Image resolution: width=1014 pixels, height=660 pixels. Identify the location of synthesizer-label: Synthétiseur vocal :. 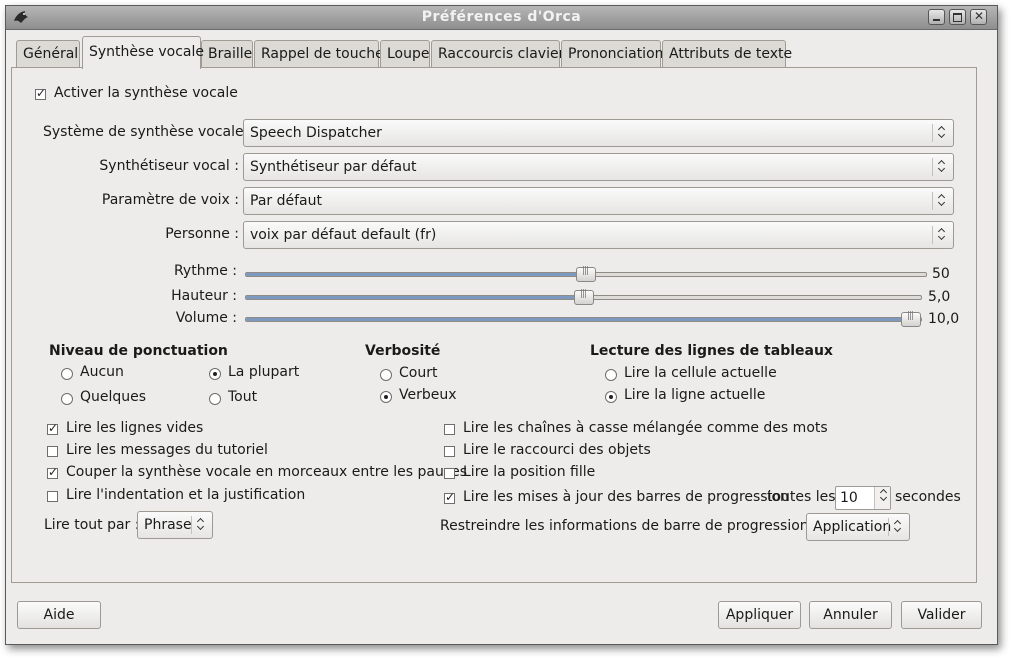
(169, 166).